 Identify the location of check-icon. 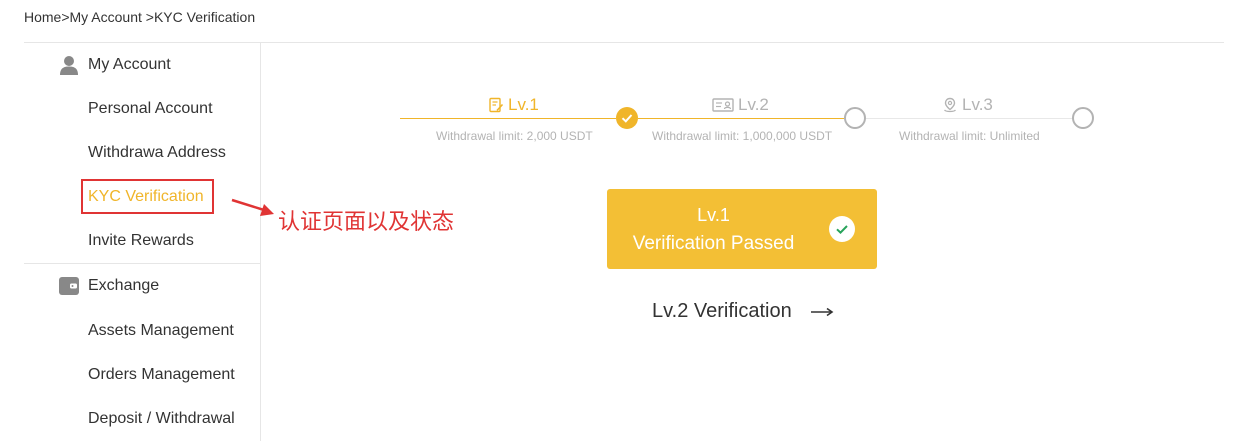
(627, 118).